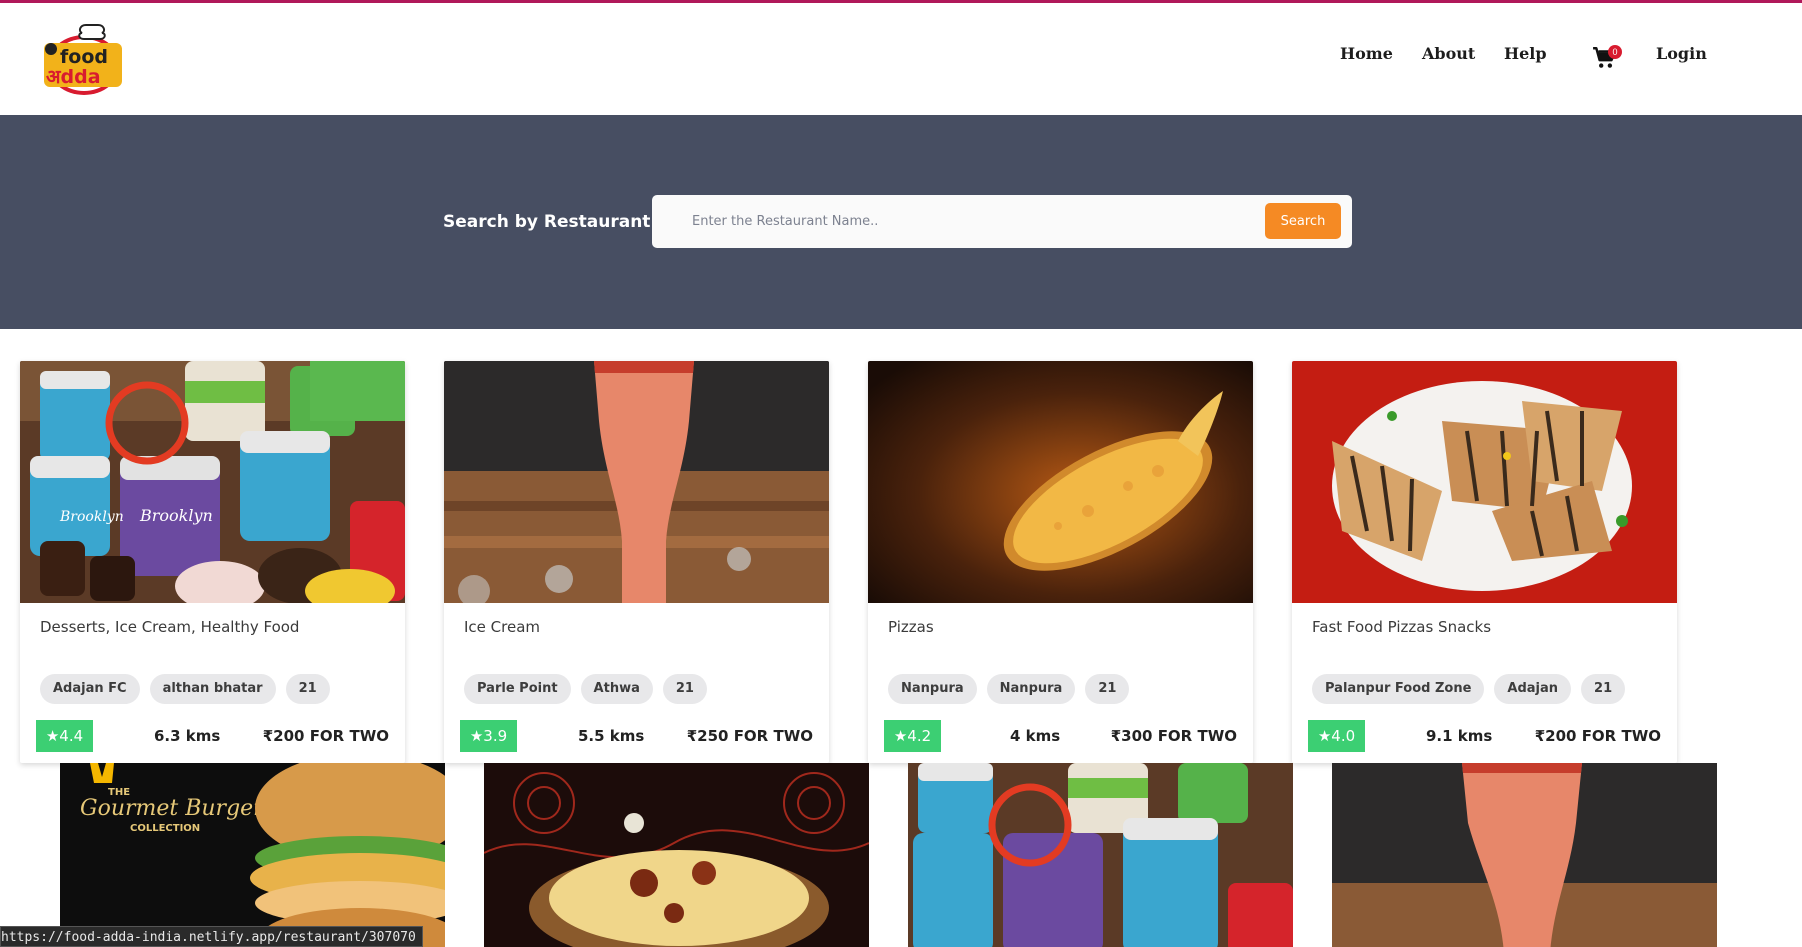 This screenshot has width=1802, height=947. I want to click on rating-badge: ★3.9, so click(488, 736).